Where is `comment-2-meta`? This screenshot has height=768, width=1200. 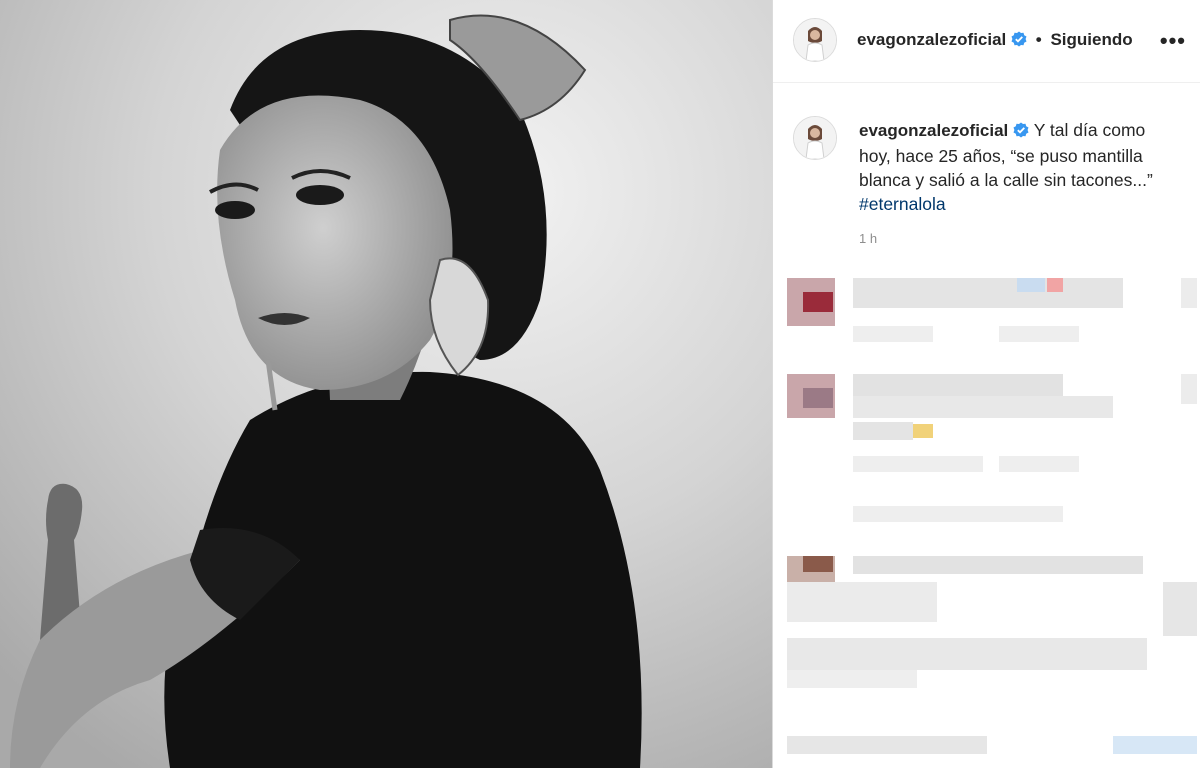
comment-2-meta is located at coordinates (986, 465).